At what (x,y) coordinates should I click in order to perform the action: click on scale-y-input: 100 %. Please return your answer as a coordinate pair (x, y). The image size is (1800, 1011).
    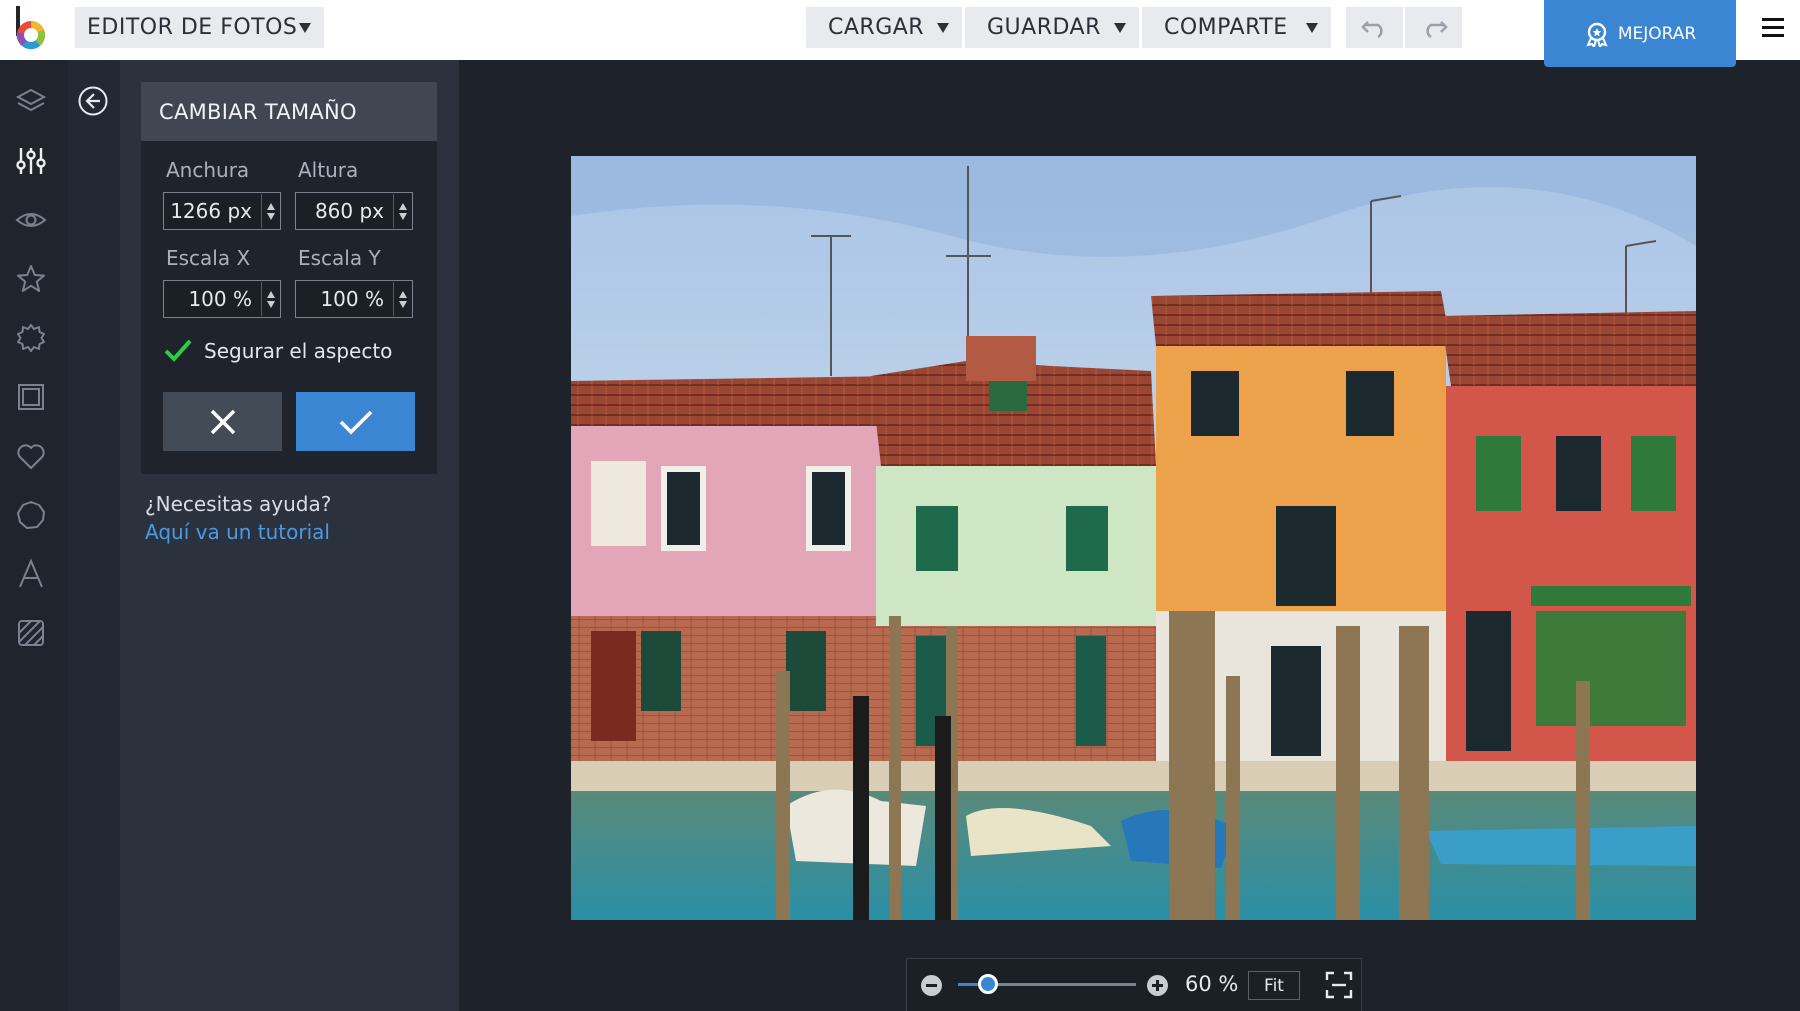
    Looking at the image, I should click on (354, 299).